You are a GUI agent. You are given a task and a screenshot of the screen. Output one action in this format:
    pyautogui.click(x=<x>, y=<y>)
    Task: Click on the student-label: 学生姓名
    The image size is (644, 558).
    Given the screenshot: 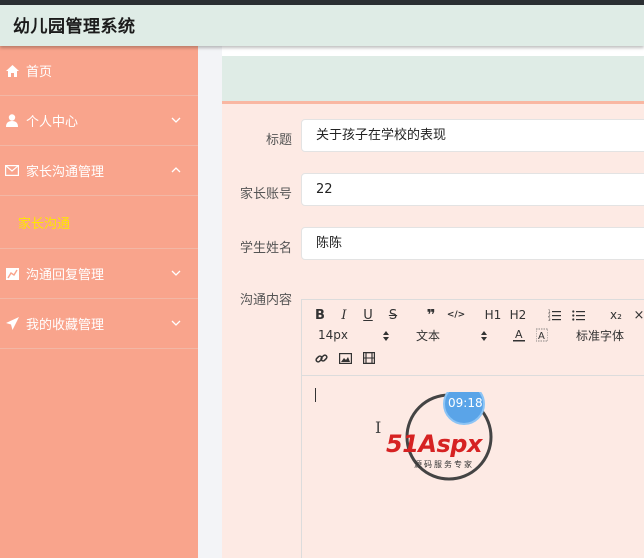 What is the action you would take?
    pyautogui.click(x=265, y=248)
    